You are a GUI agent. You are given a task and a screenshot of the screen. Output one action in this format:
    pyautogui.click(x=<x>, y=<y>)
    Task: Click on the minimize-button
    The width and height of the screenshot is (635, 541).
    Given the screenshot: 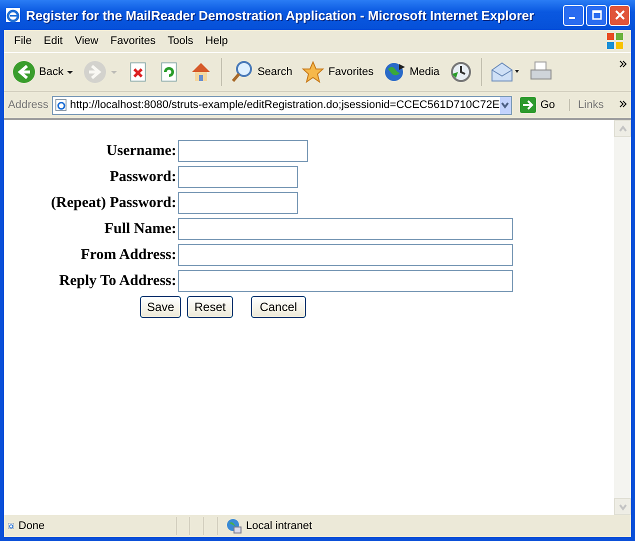 What is the action you would take?
    pyautogui.click(x=573, y=15)
    